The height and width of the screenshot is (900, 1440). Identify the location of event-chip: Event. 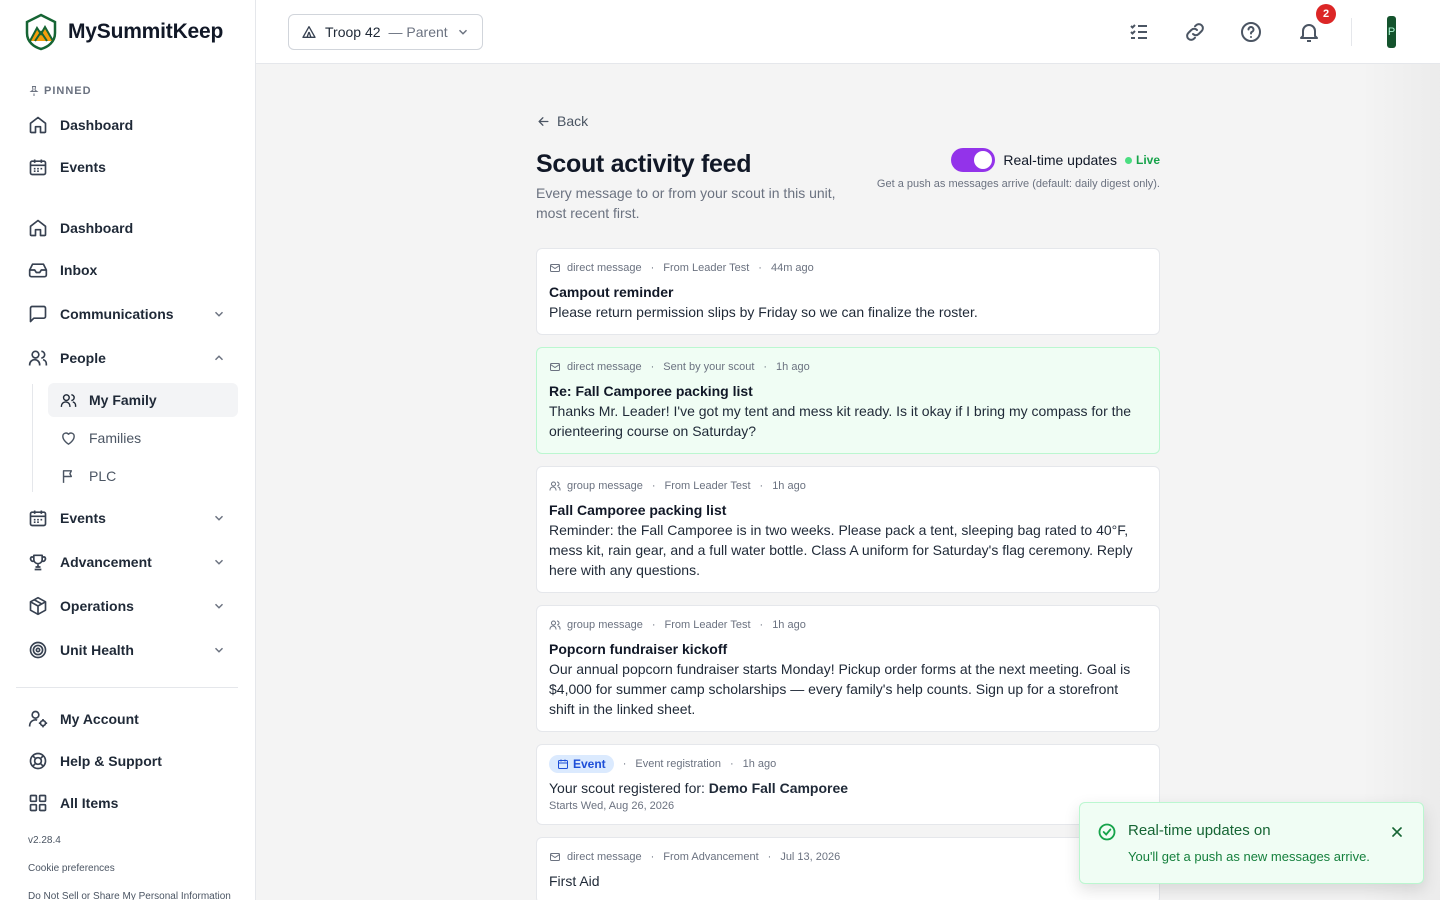
(581, 764).